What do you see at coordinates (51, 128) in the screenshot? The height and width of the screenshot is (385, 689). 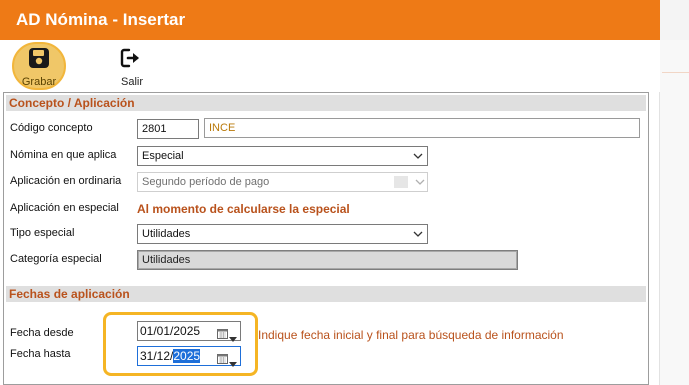 I see `codigo-label: Código concepto` at bounding box center [51, 128].